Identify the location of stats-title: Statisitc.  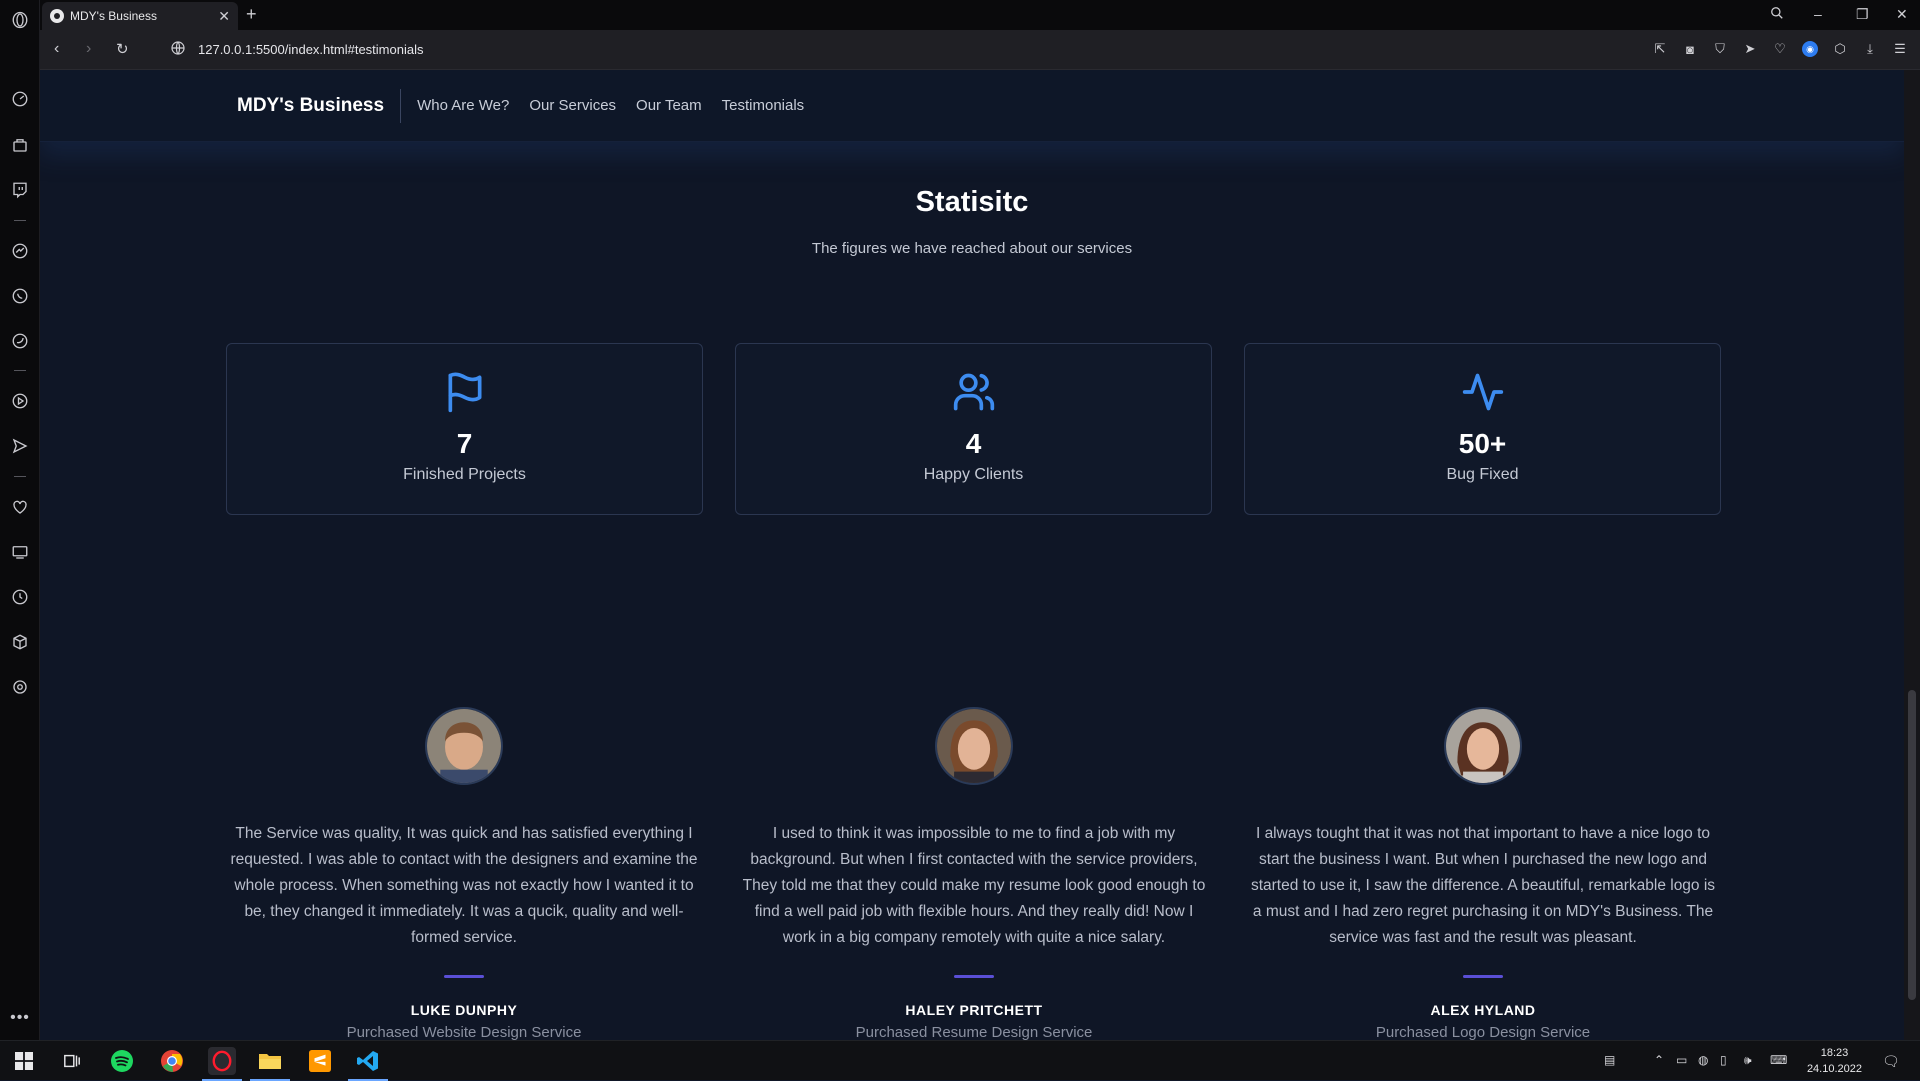
(972, 202).